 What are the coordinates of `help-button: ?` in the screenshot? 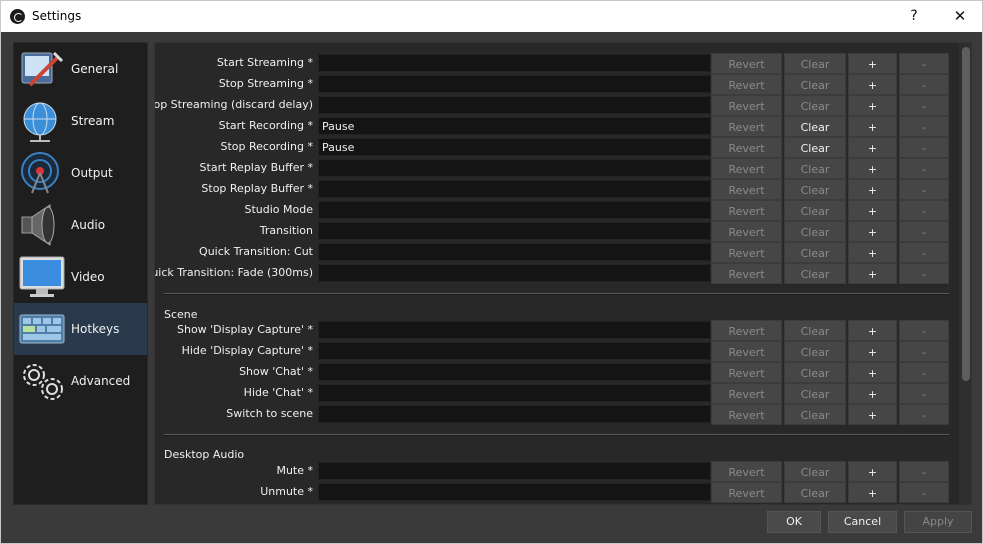 It's located at (914, 16).